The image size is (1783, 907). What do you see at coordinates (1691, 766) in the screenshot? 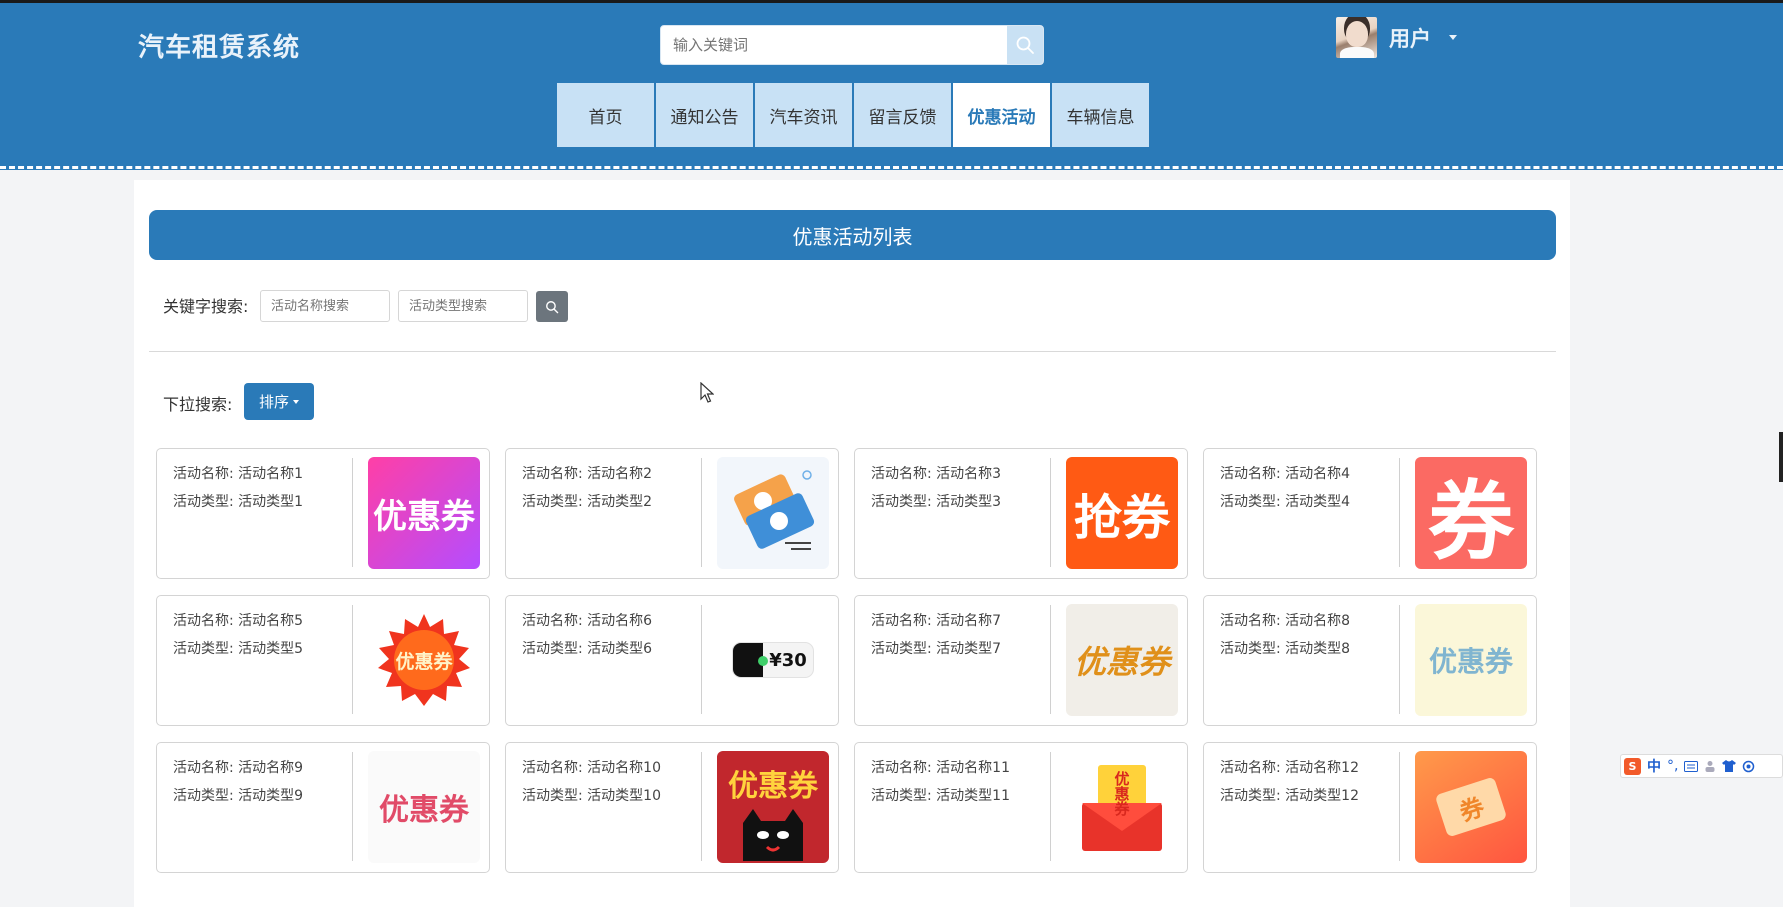
I see `keyboard-icon` at bounding box center [1691, 766].